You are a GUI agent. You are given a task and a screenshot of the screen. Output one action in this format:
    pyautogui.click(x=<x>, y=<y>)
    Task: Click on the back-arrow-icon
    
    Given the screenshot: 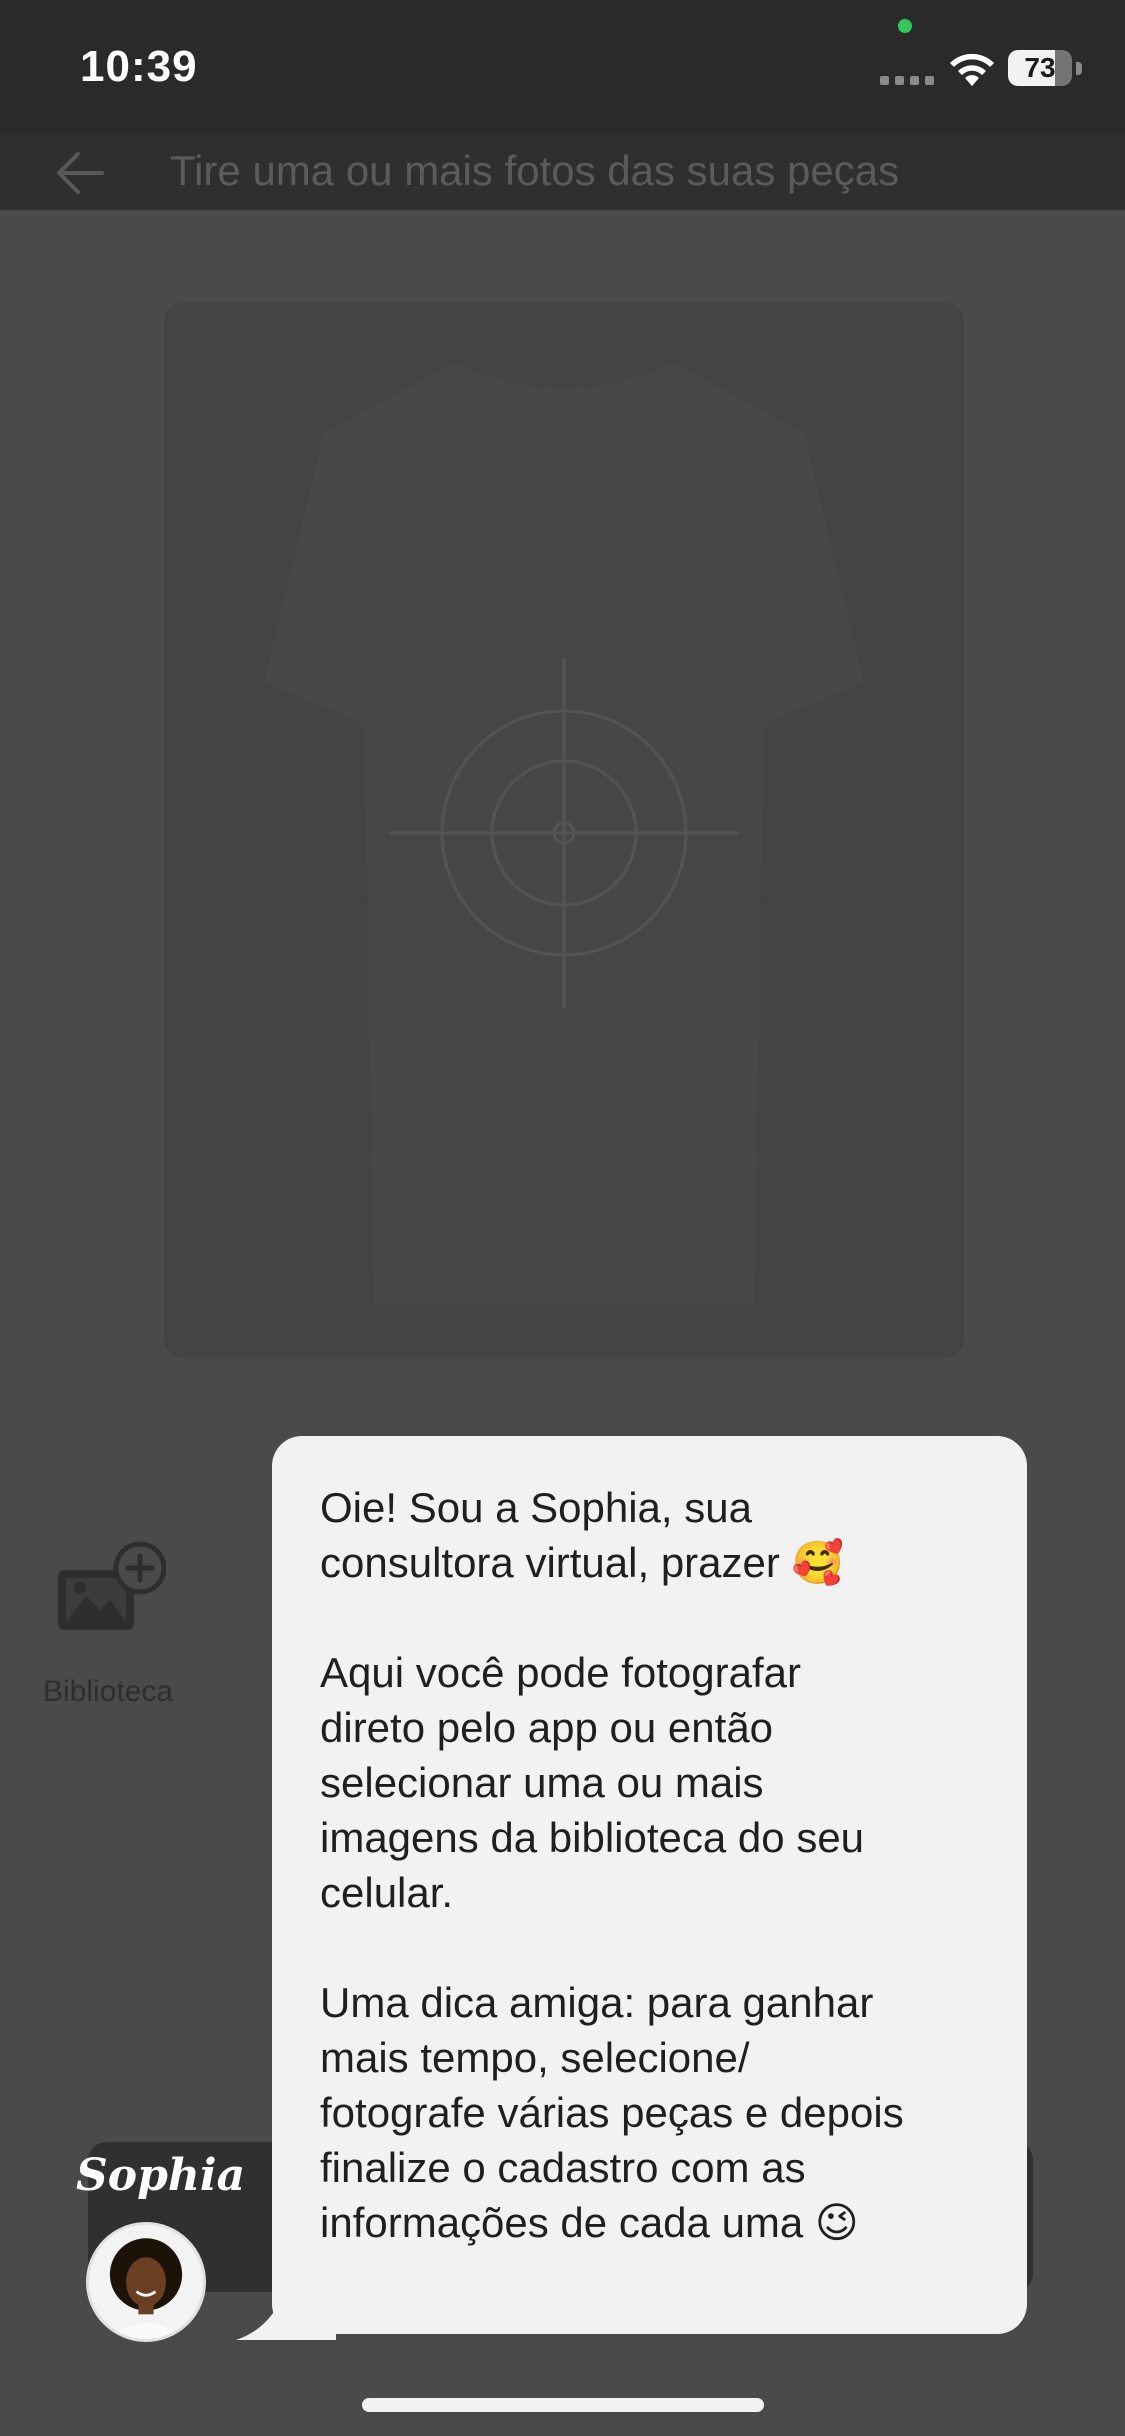 What is the action you would take?
    pyautogui.click(x=80, y=173)
    